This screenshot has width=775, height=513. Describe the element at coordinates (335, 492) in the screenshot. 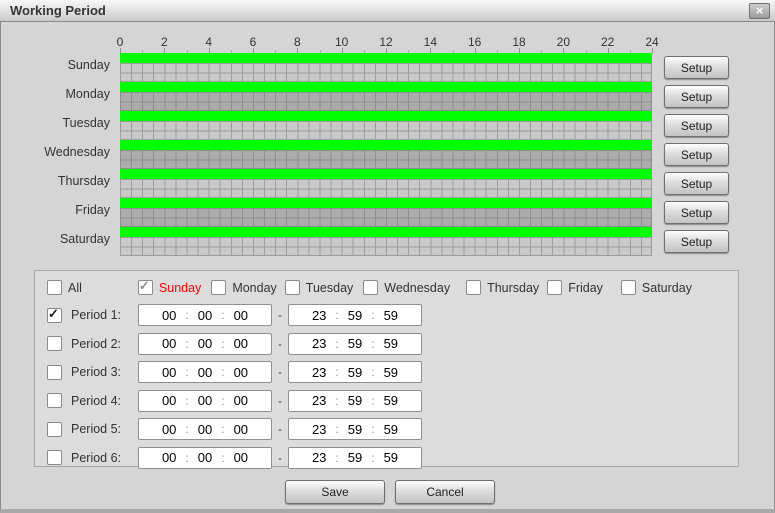

I see `save-button: Save` at that location.